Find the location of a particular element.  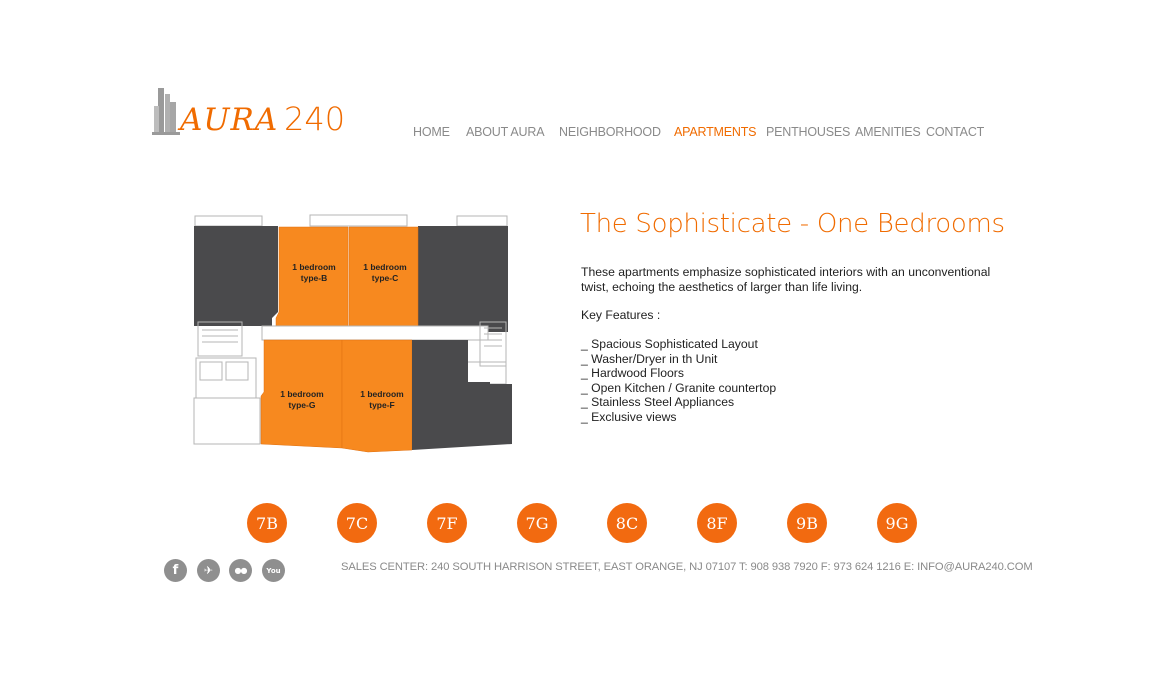

nav-home: HOME is located at coordinates (431, 132).